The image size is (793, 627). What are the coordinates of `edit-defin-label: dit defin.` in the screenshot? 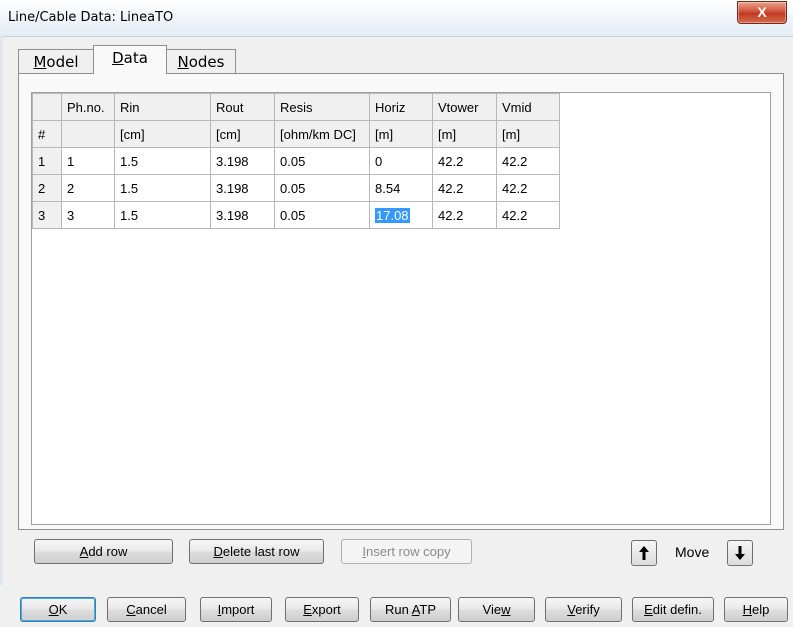 It's located at (677, 609).